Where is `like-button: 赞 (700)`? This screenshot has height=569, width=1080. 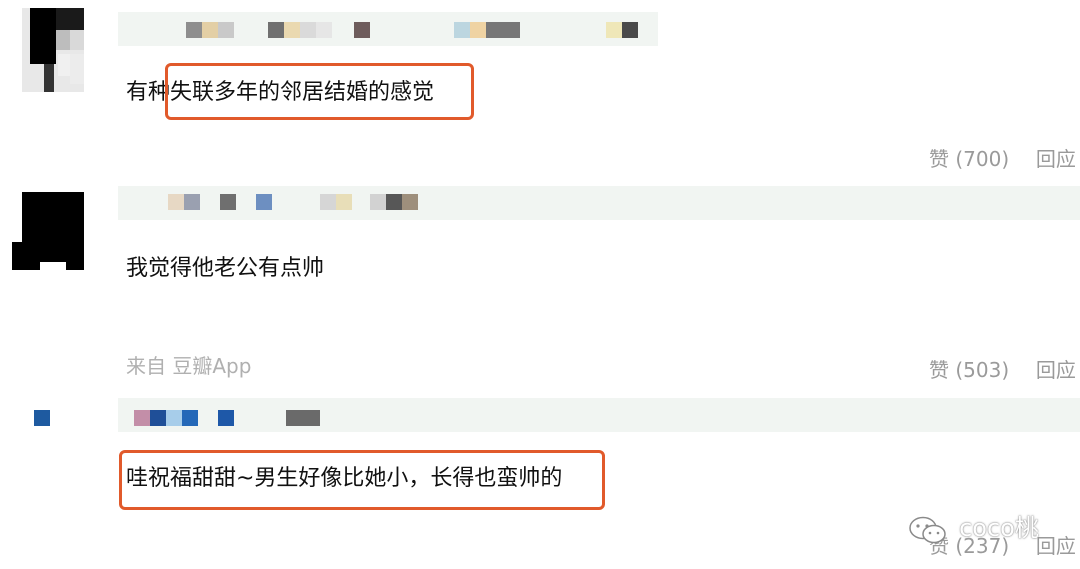 like-button: 赞 (700) is located at coordinates (969, 159).